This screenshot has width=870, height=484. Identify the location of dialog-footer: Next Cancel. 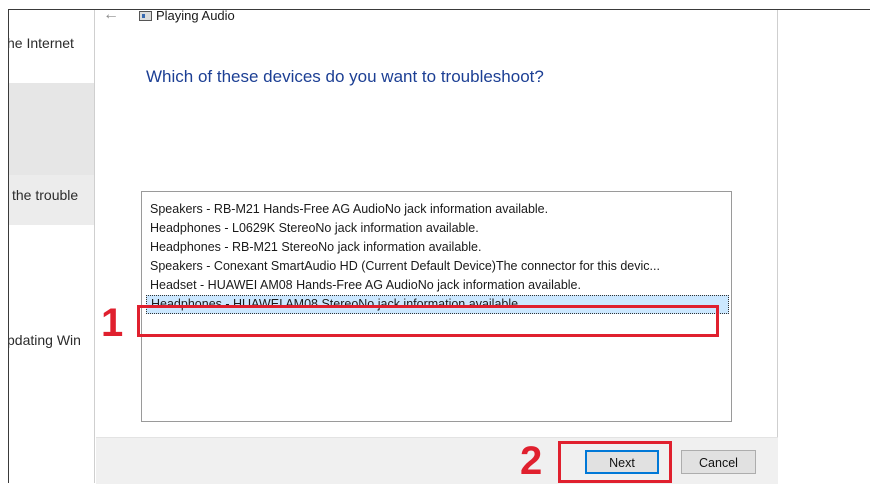
(437, 460).